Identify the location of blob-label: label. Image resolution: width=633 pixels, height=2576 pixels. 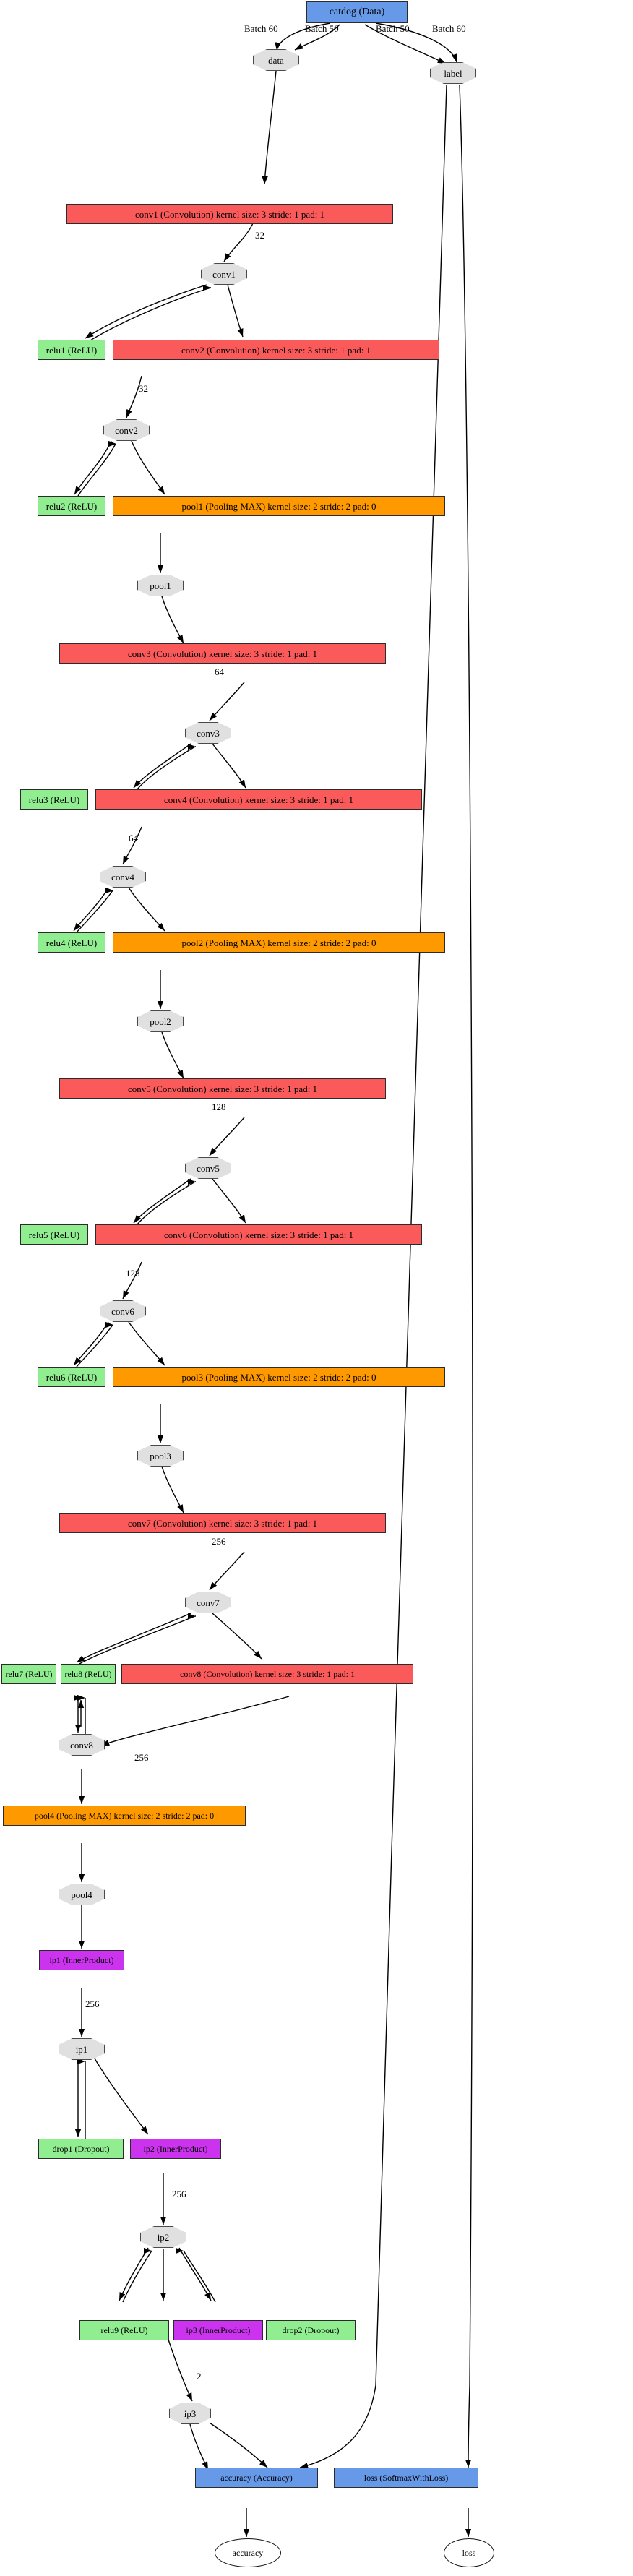
(453, 73).